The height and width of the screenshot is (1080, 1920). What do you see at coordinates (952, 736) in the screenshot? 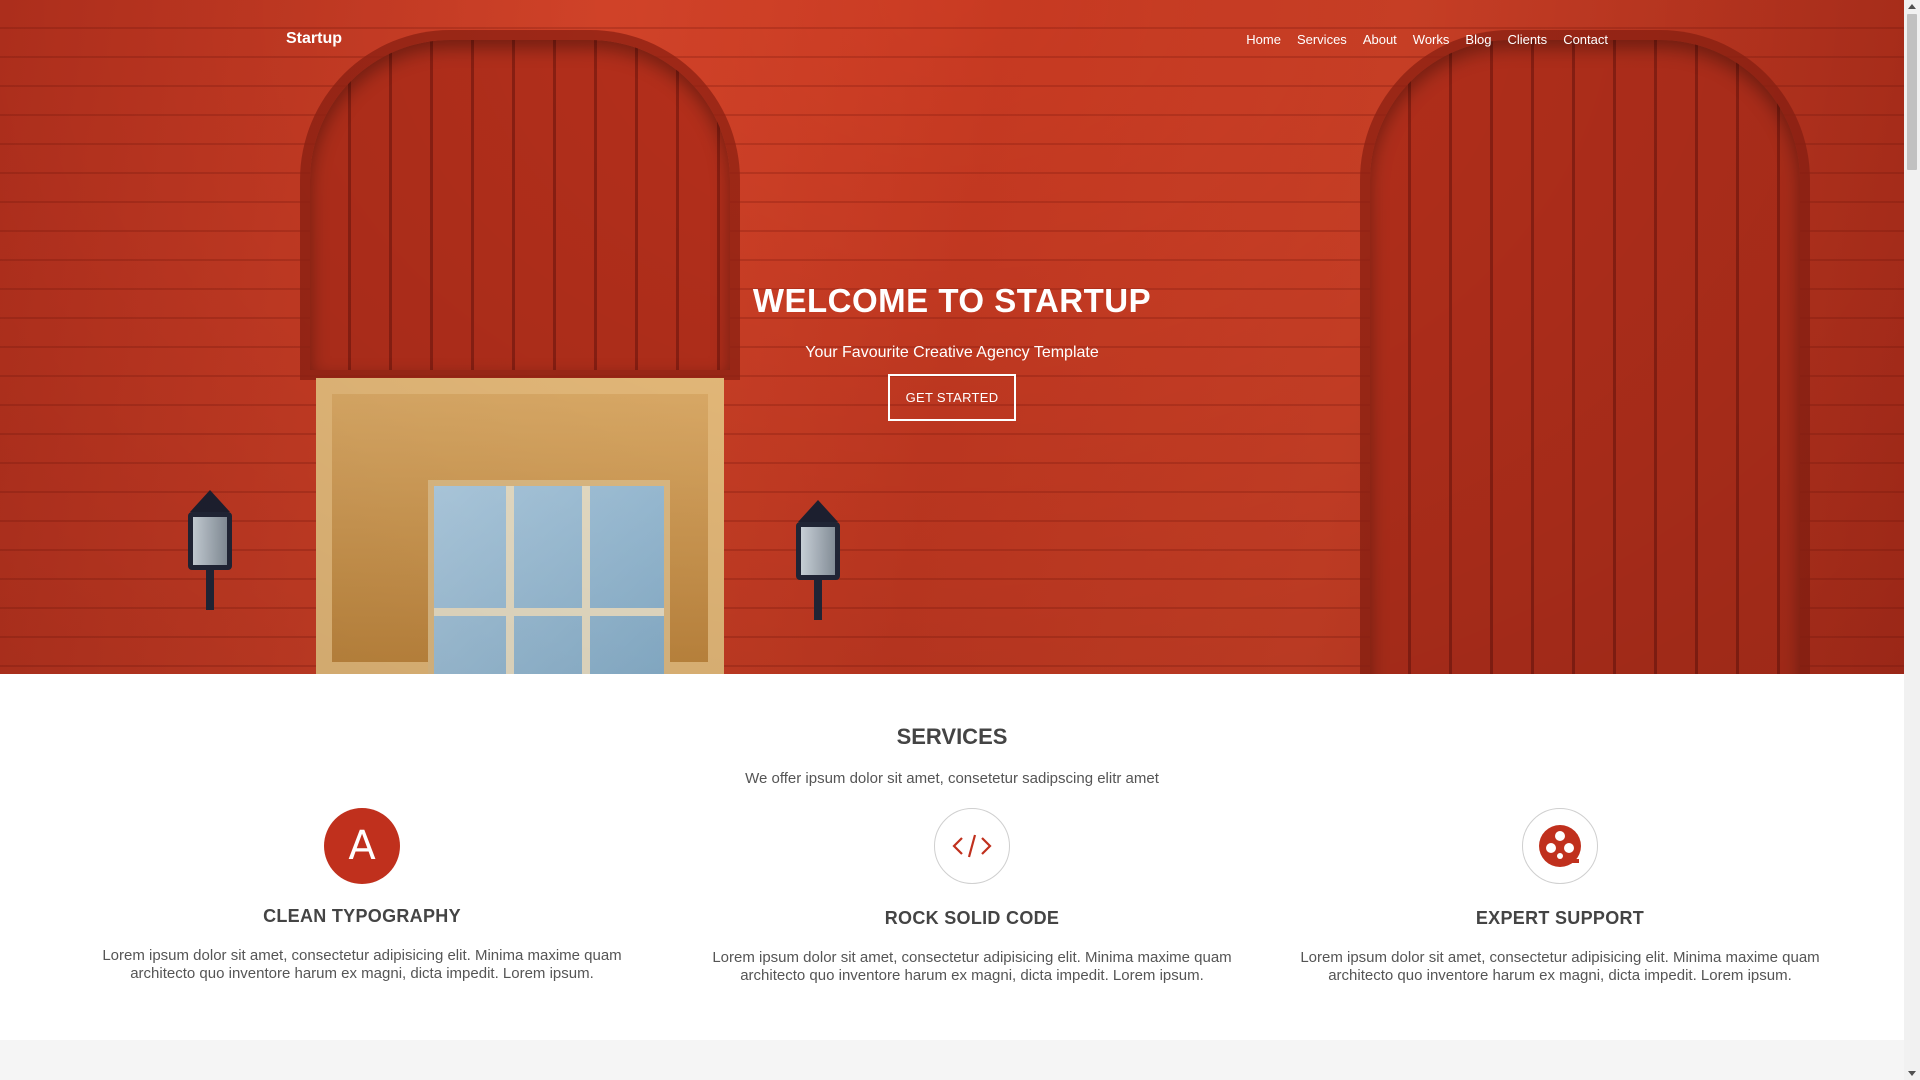
I see `services-title: SERVICES` at bounding box center [952, 736].